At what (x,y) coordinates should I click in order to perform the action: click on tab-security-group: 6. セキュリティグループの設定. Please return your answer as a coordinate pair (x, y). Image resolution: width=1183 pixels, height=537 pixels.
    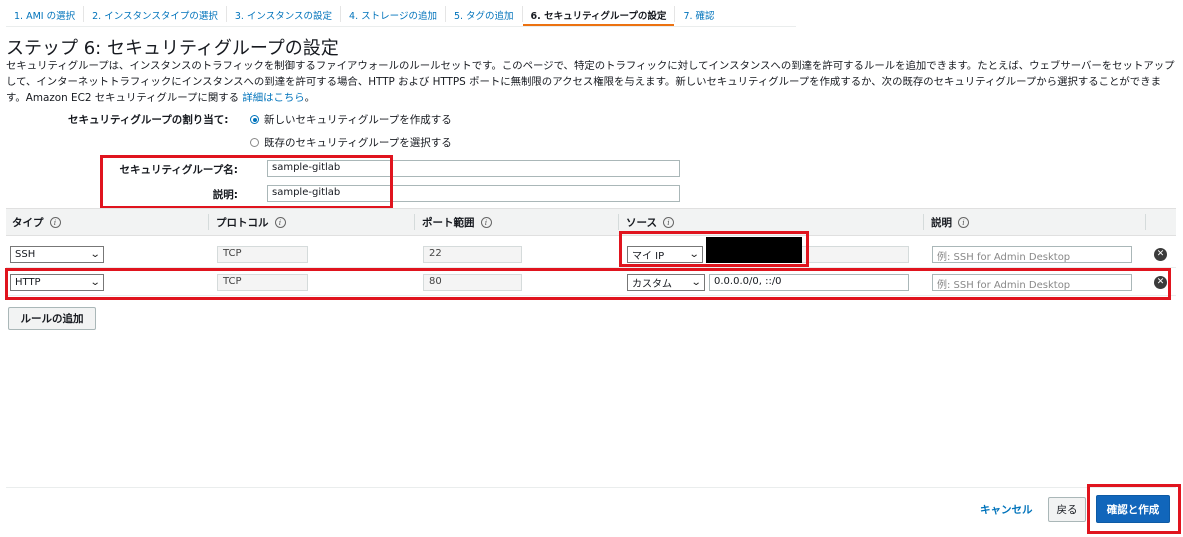
    Looking at the image, I should click on (598, 13).